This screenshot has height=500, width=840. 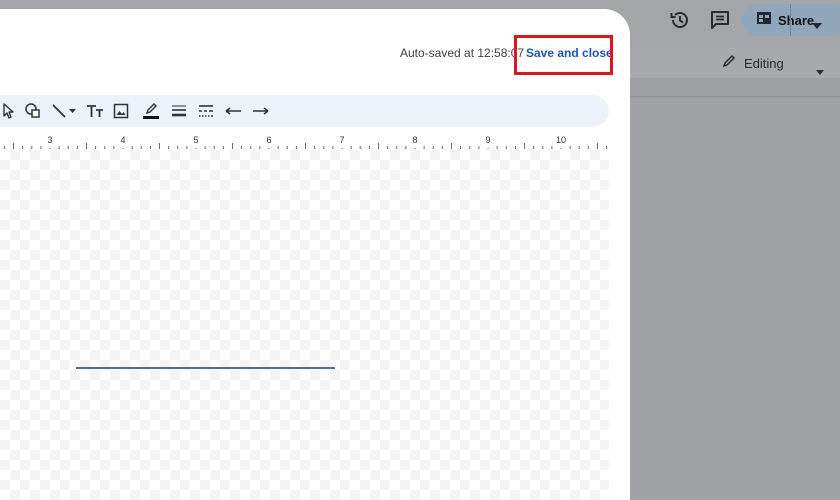 I want to click on comment-icon, so click(x=720, y=20).